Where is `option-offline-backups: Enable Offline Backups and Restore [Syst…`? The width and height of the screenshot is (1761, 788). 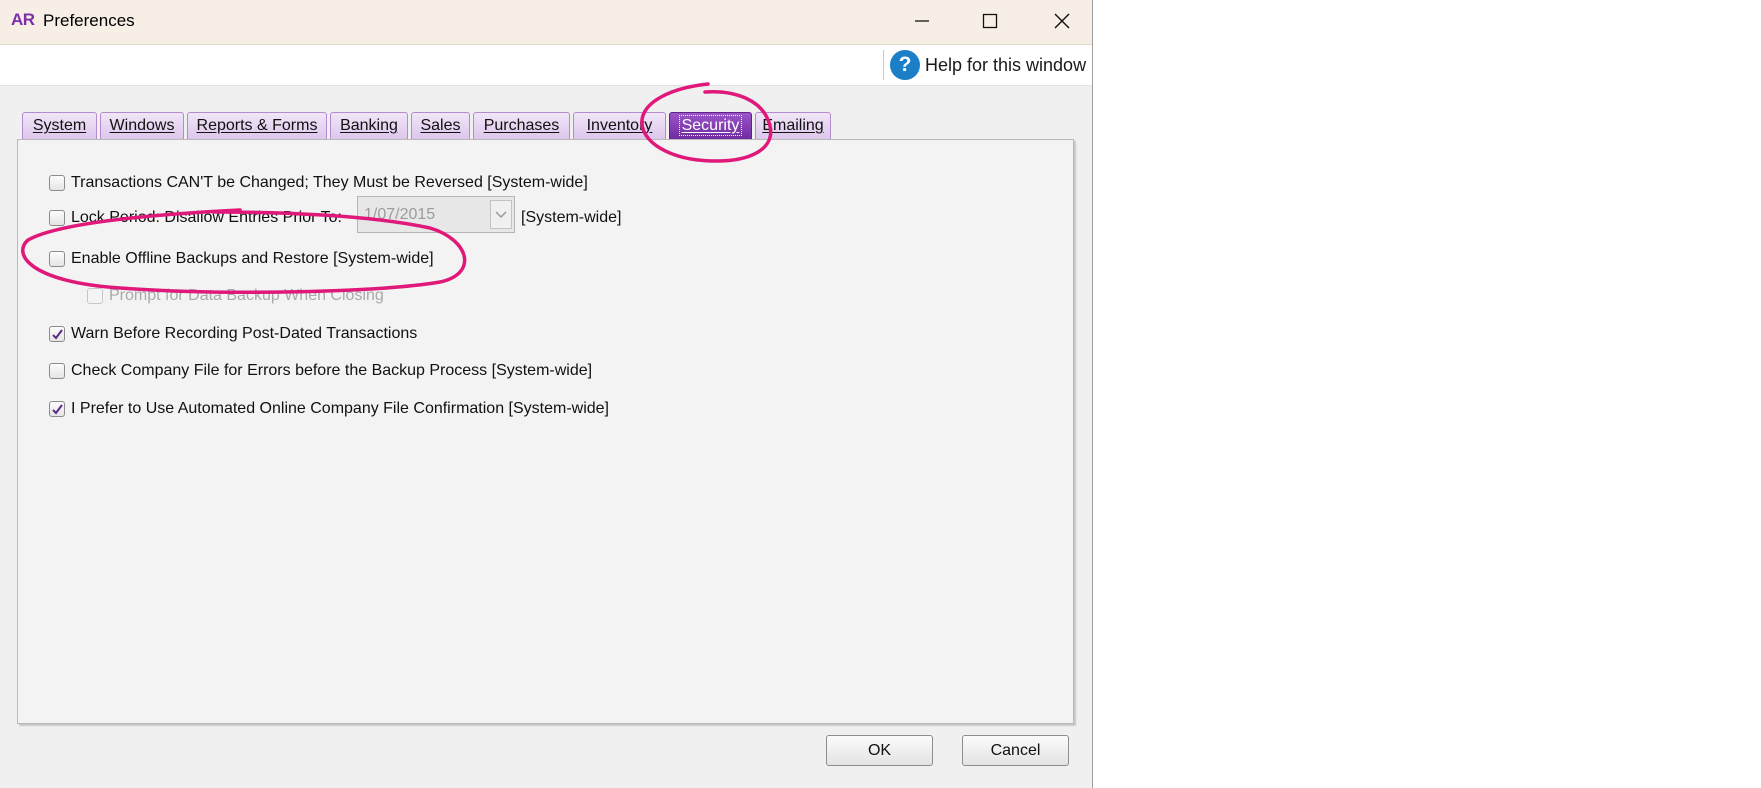
option-offline-backups: Enable Offline Backups and Restore [Syst… is located at coordinates (241, 259).